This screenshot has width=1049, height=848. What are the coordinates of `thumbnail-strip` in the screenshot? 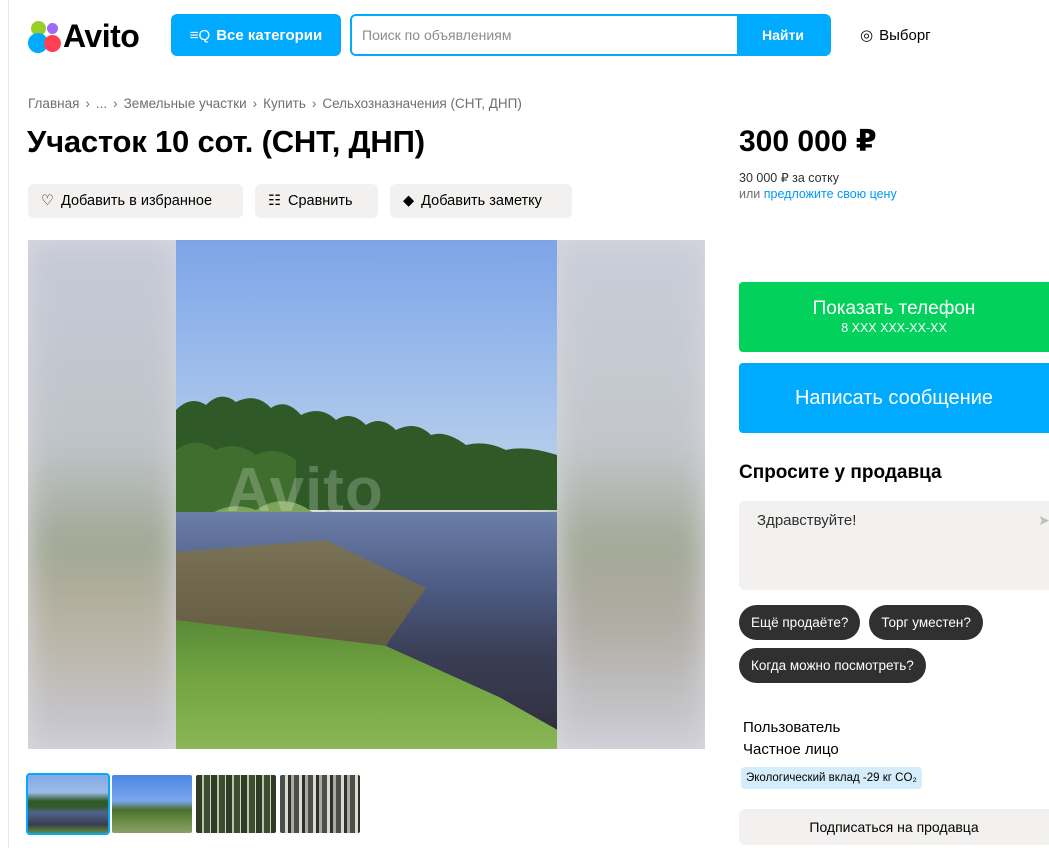 It's located at (193, 804).